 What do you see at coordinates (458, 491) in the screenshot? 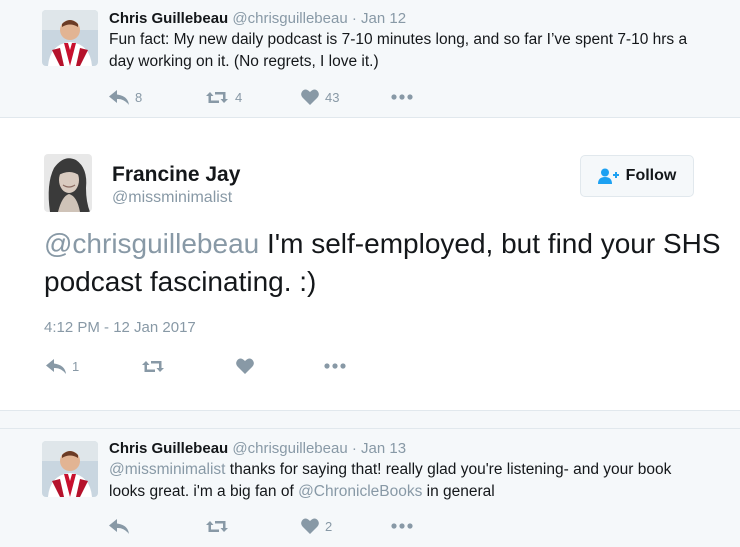
I see `tweet-body-end: in general` at bounding box center [458, 491].